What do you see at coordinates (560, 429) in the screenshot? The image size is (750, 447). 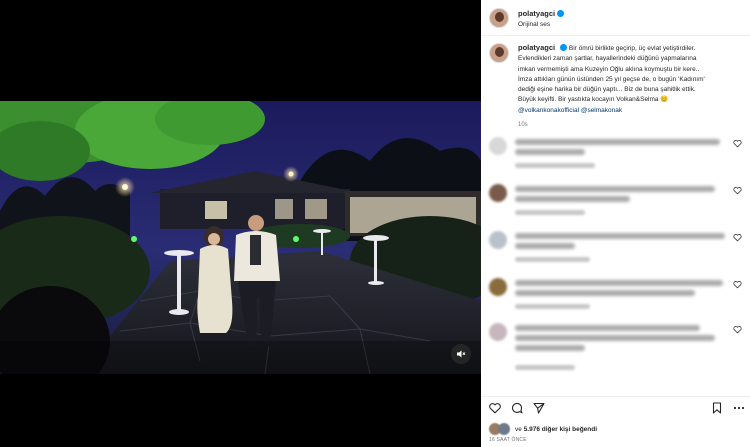 I see `likes-count: 5.976 diğer kişi beğendi` at bounding box center [560, 429].